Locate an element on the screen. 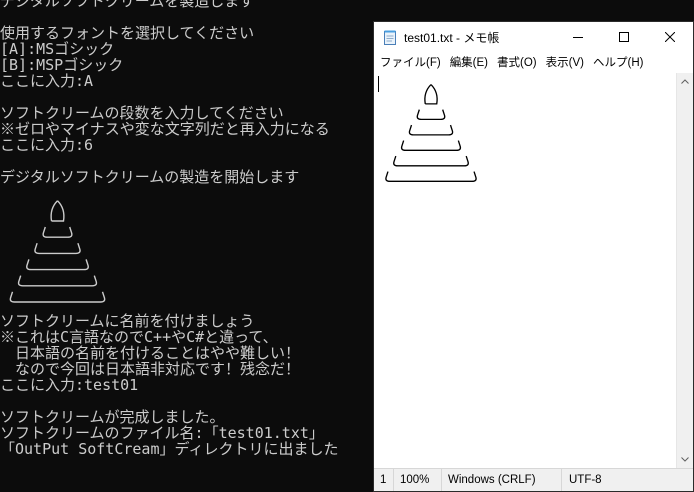 This screenshot has width=694, height=492. console-line: デジタルソフトクリームを製造します is located at coordinates (127, 4).